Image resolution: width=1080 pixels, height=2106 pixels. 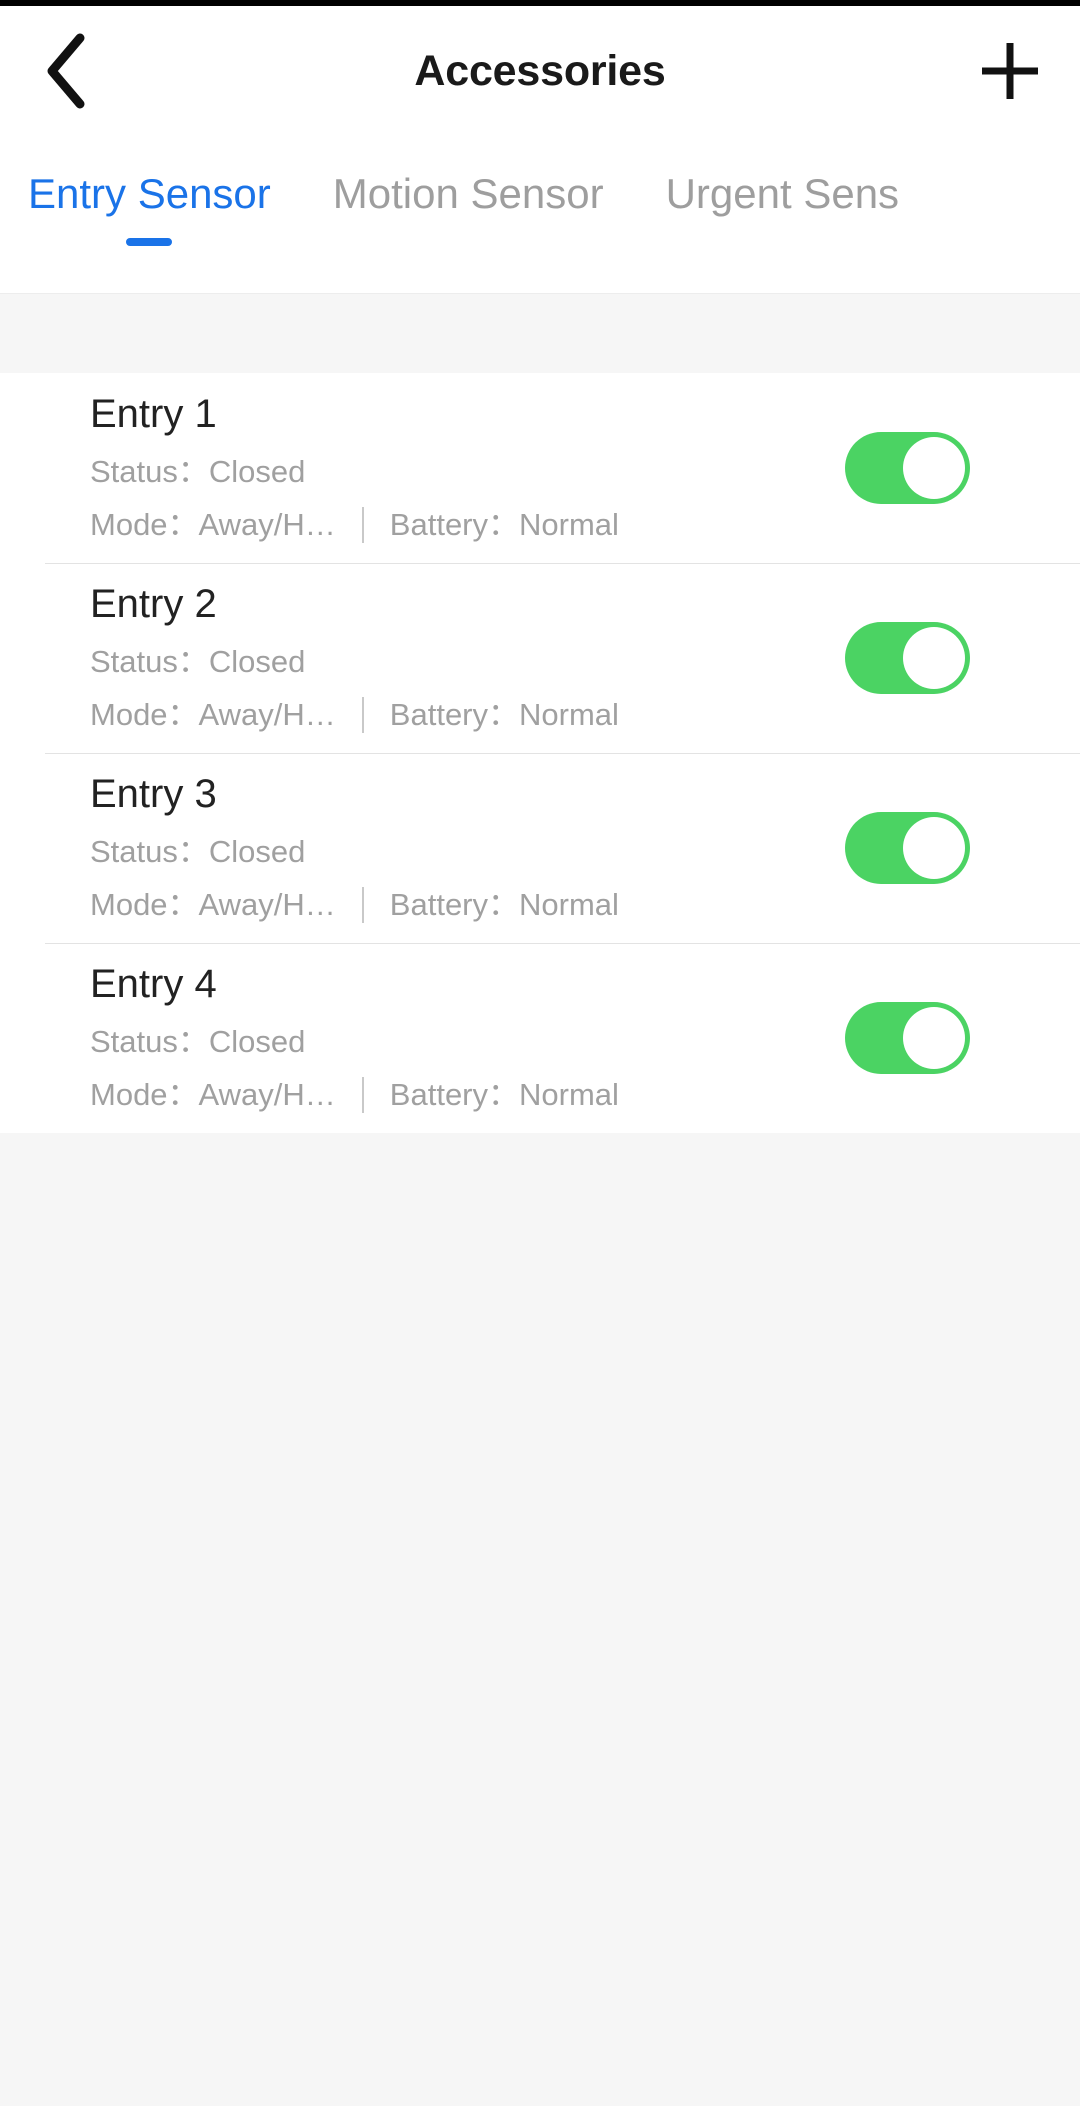 I want to click on plus-icon, so click(x=1010, y=71).